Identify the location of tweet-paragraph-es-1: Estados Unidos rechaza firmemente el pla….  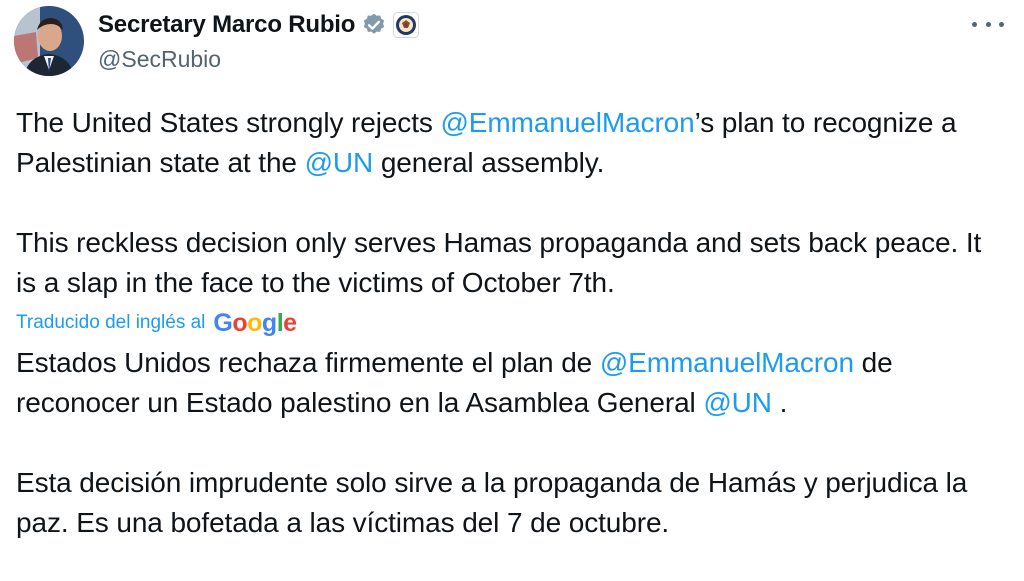
(511, 383).